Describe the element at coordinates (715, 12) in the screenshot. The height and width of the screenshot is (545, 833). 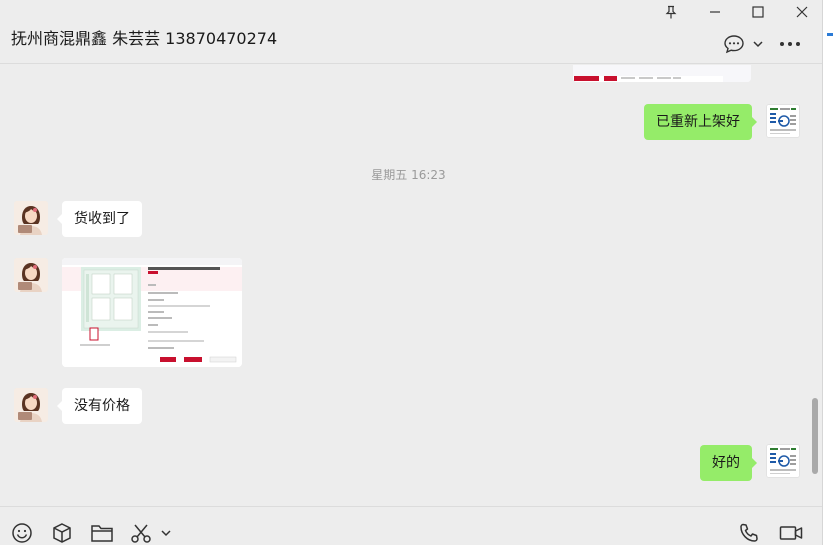
I see `minimize-icon` at that location.